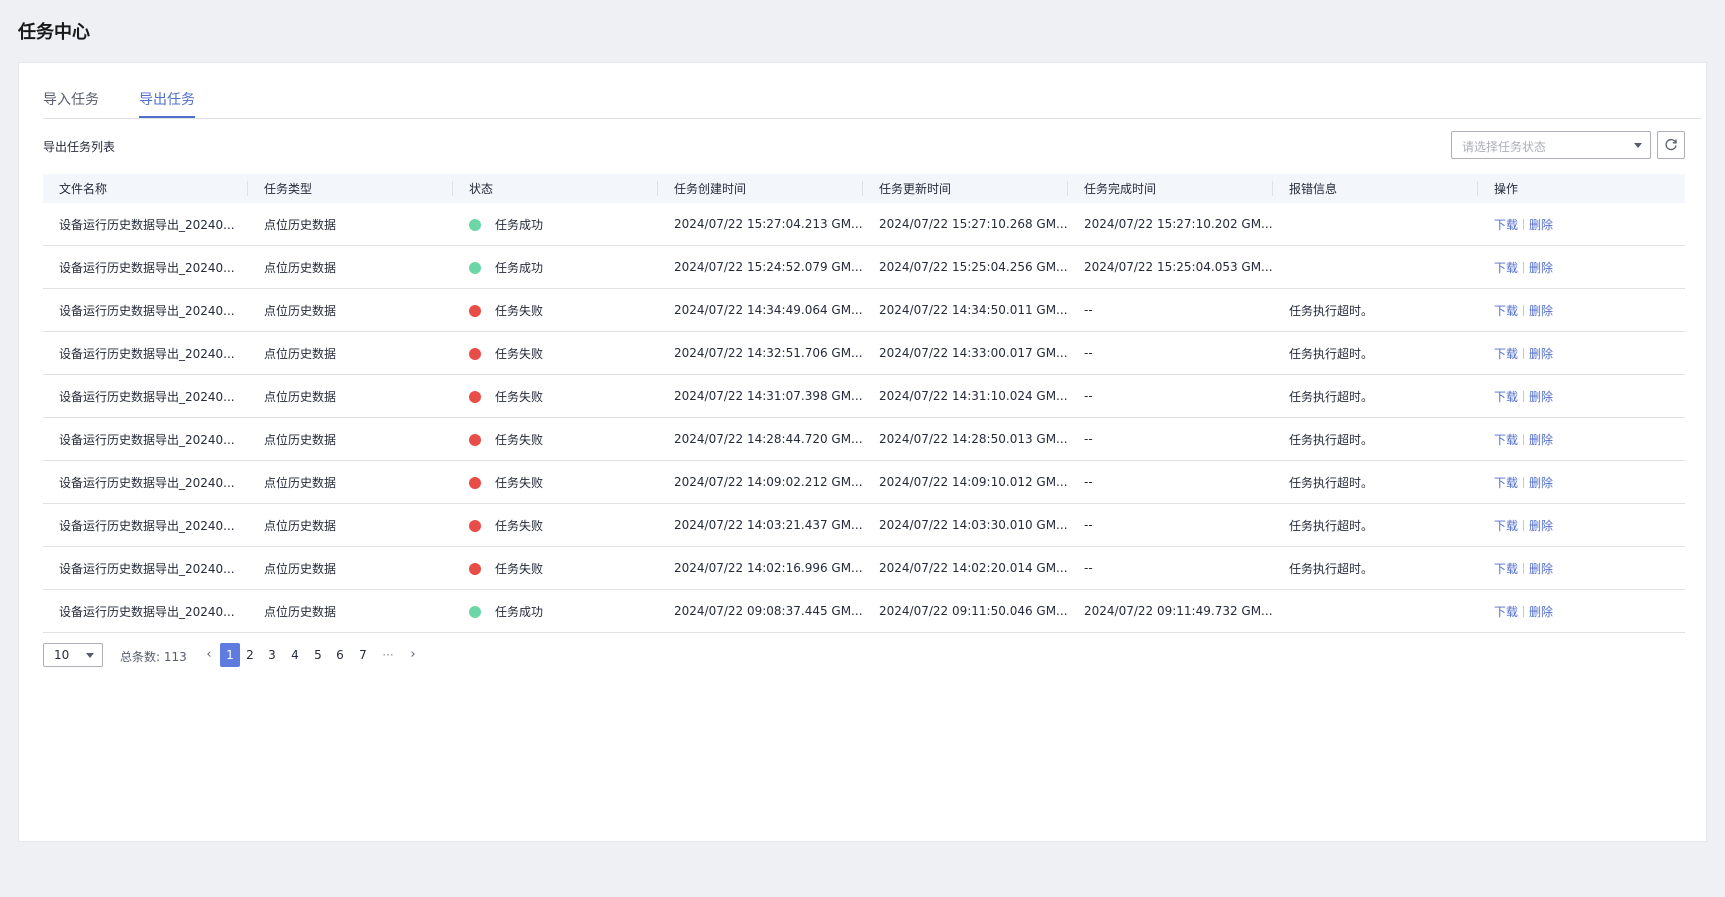 The width and height of the screenshot is (1725, 897). I want to click on column-header-actions: 操作, so click(1581, 188).